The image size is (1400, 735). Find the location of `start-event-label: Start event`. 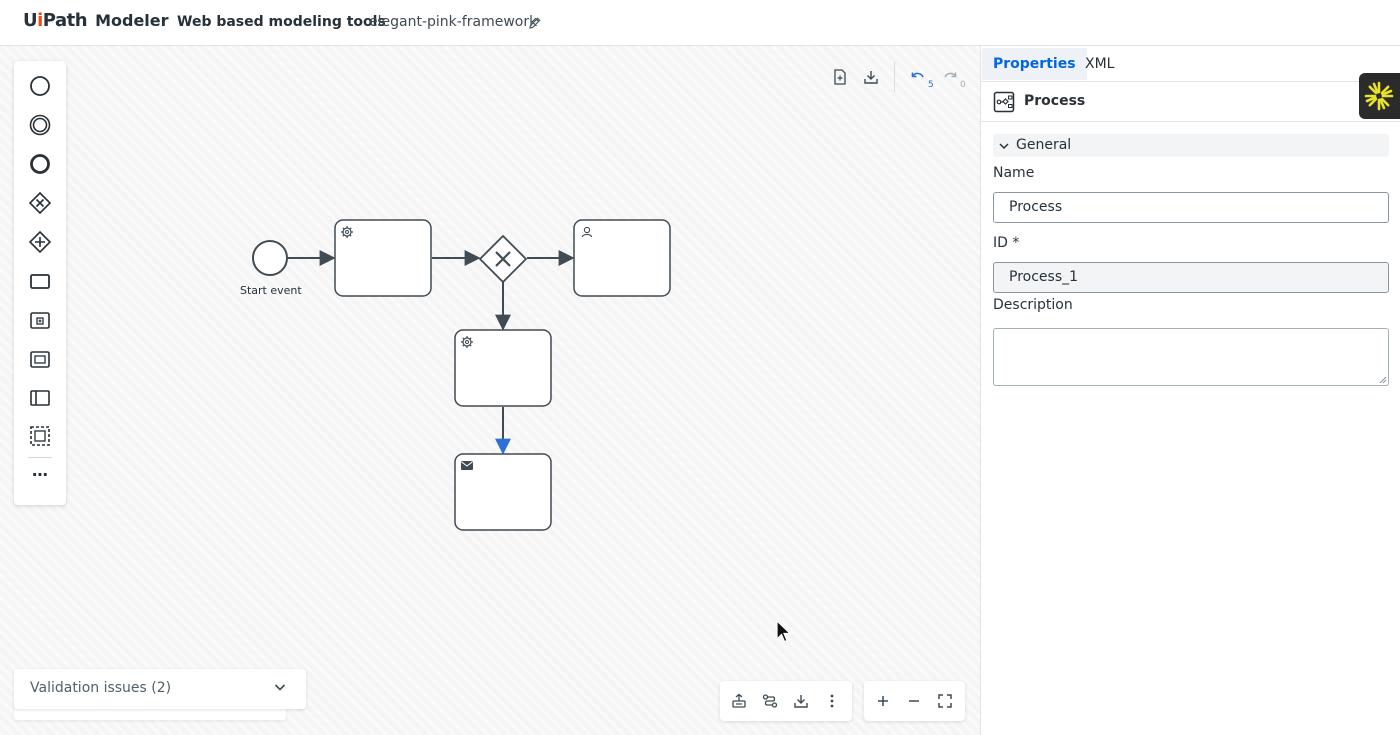

start-event-label: Start event is located at coordinates (271, 290).